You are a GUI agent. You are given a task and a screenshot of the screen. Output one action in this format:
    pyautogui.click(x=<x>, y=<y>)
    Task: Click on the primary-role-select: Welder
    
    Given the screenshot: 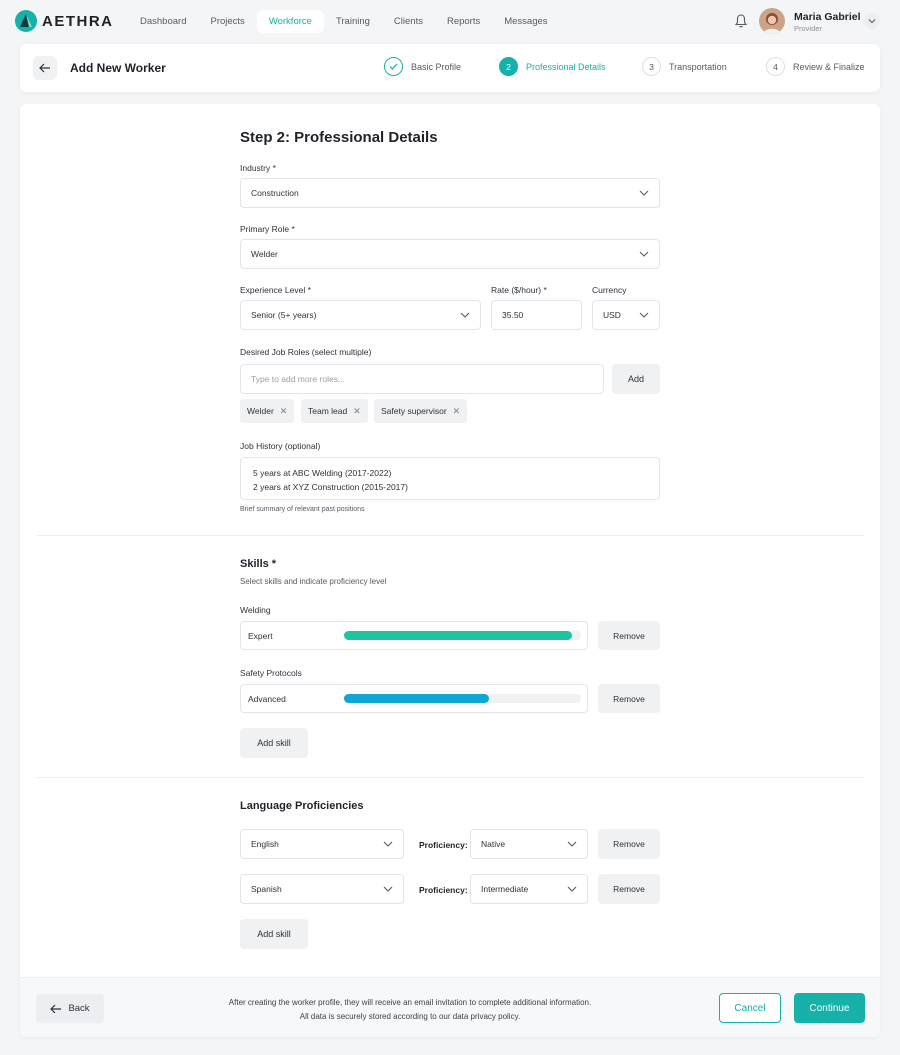 What is the action you would take?
    pyautogui.click(x=450, y=254)
    